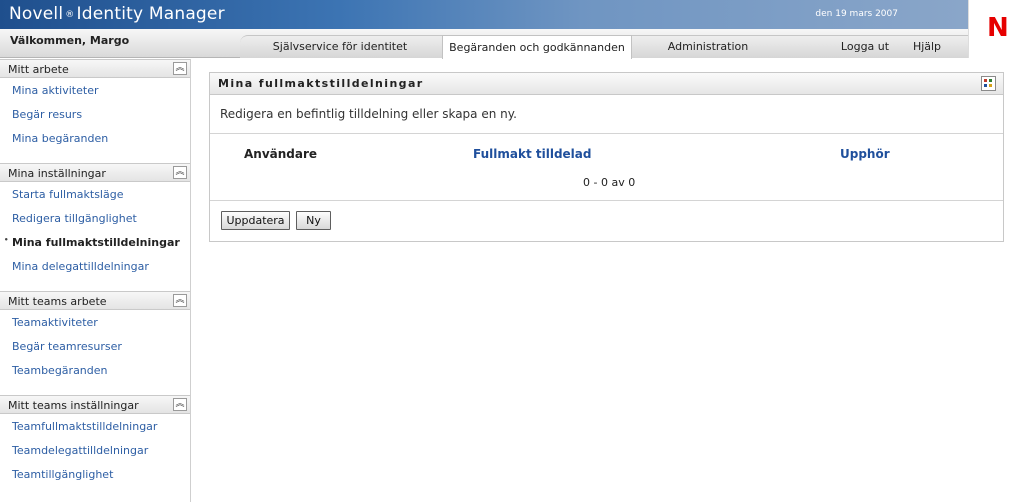 This screenshot has height=502, width=1024. Describe the element at coordinates (537, 47) in the screenshot. I see `tab-requests-approvals: Begäranden och godkännanden` at that location.